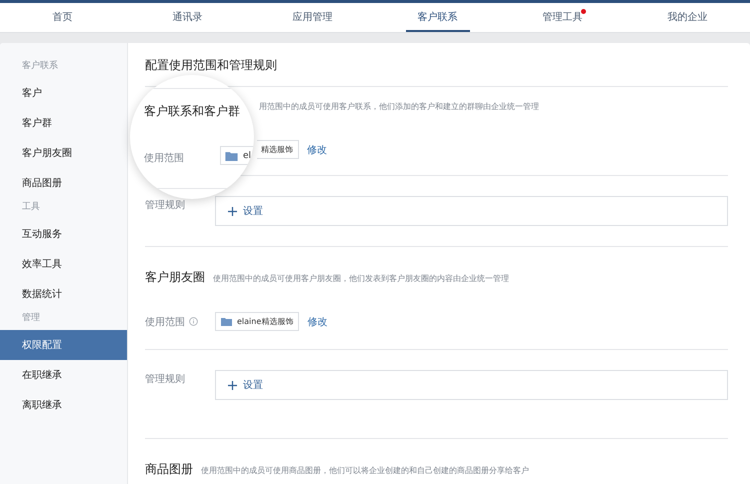 The height and width of the screenshot is (484, 750). What do you see at coordinates (63, 345) in the screenshot?
I see `sidebar-item: 权限配置` at bounding box center [63, 345].